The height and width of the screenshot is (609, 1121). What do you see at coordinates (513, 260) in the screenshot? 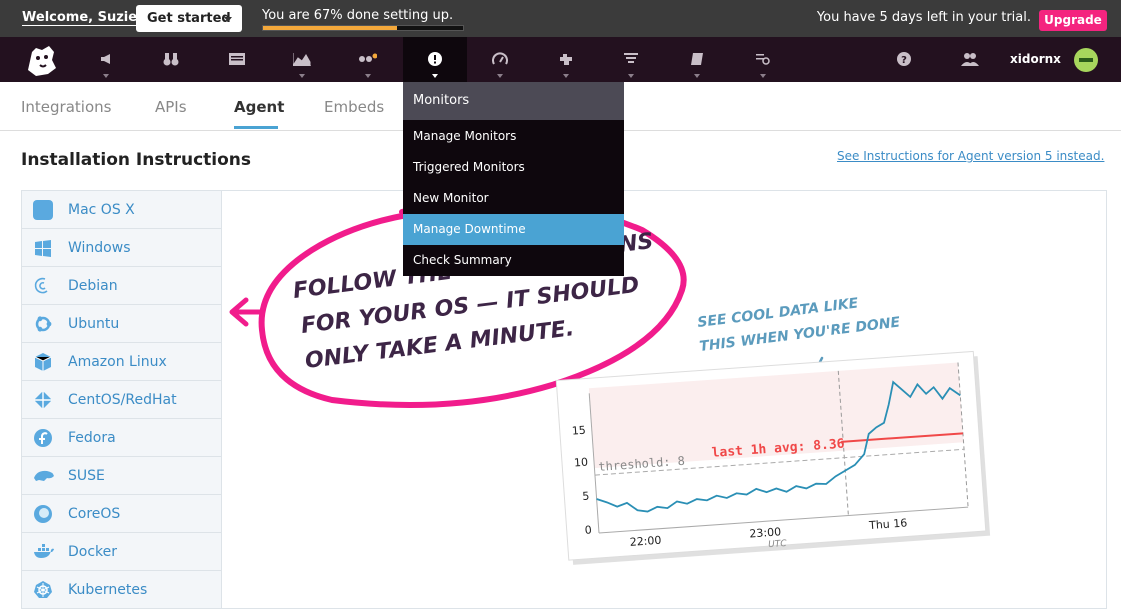
I see `menu-item-check-summary: Check Summary` at bounding box center [513, 260].